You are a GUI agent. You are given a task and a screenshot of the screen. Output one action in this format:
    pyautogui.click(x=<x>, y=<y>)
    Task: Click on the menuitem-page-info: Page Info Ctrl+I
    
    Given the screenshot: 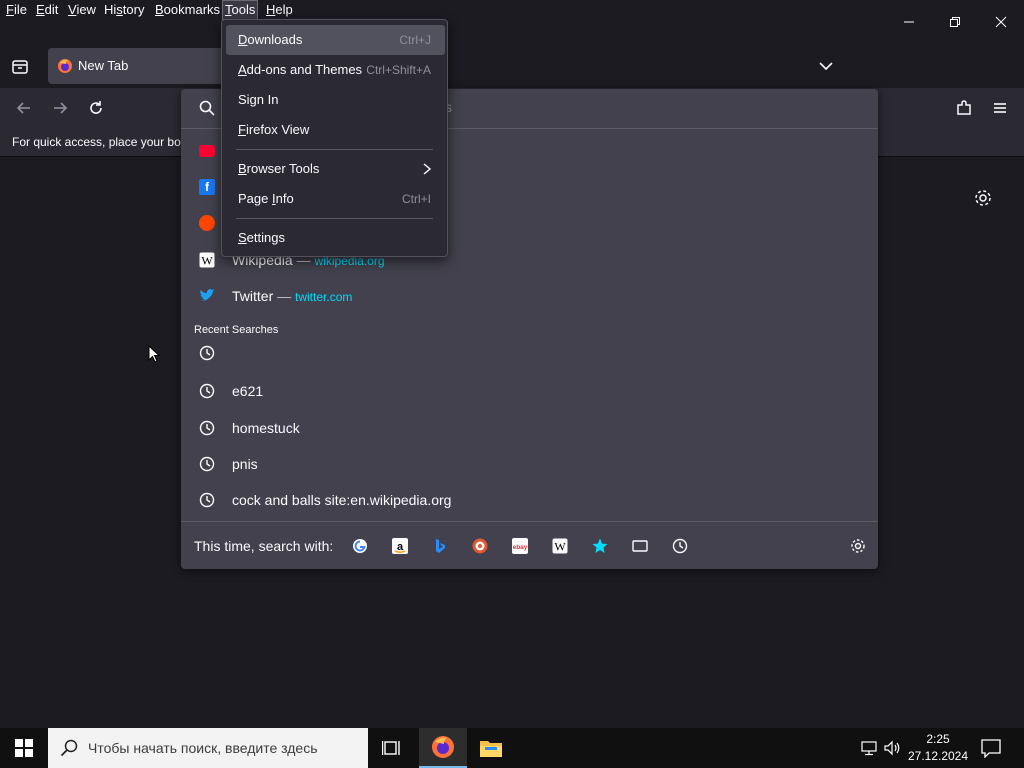 What is the action you would take?
    pyautogui.click(x=335, y=199)
    